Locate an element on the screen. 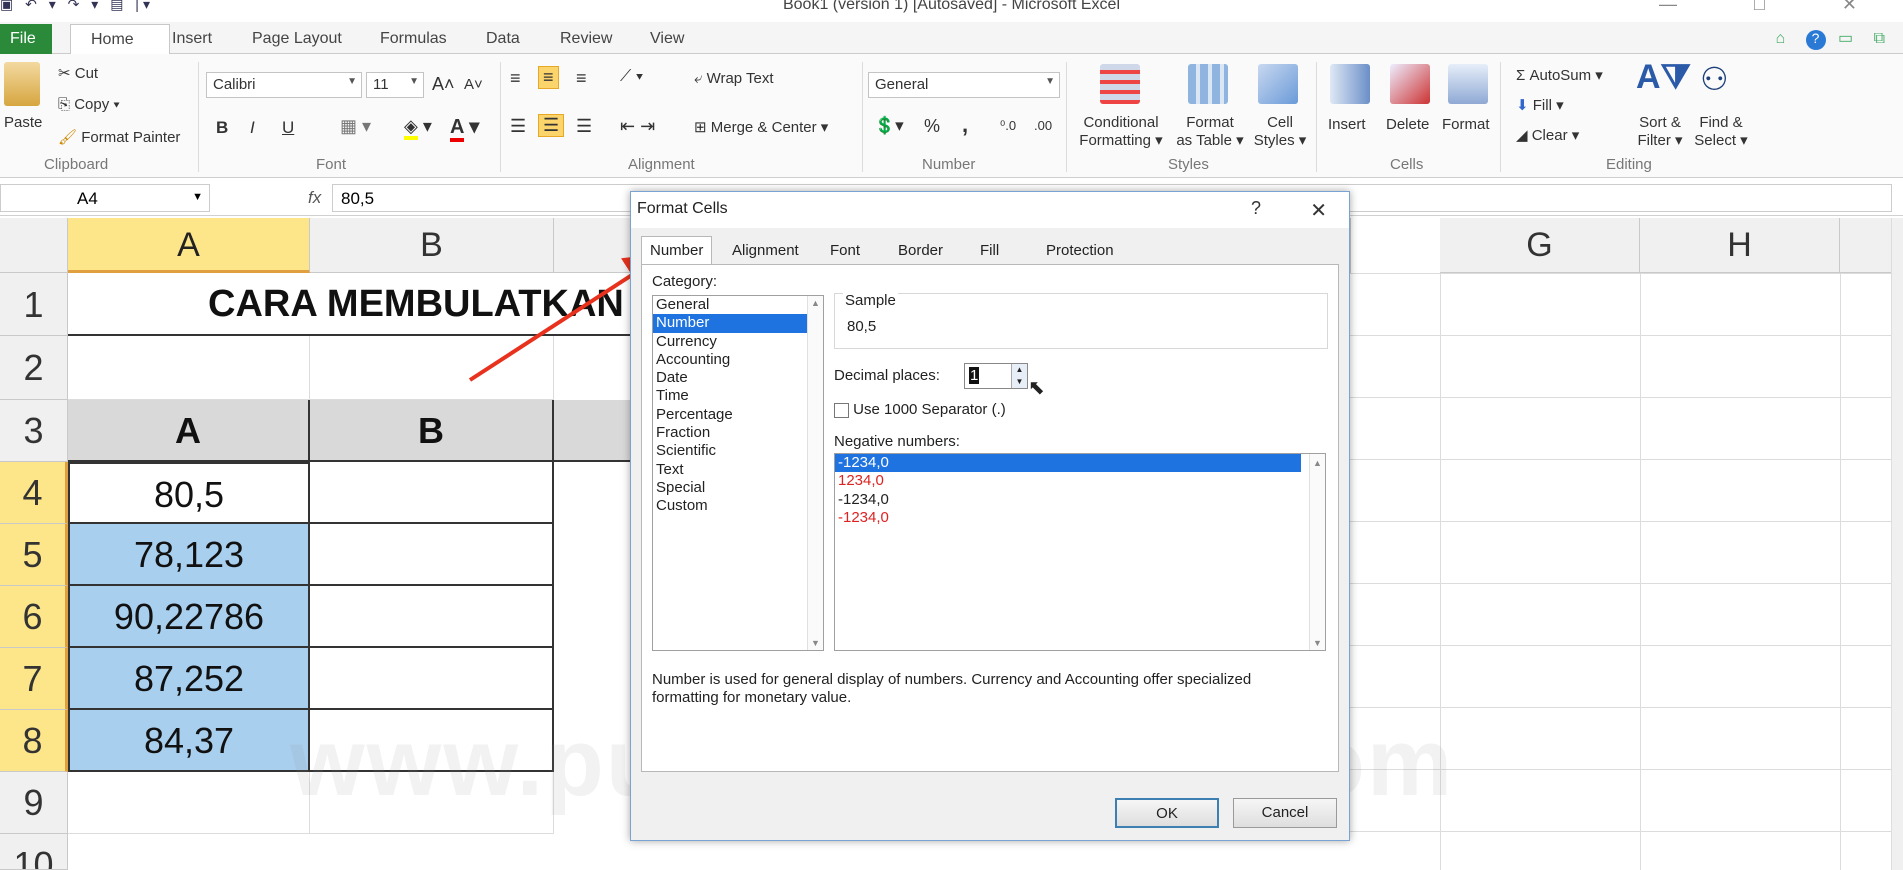 This screenshot has height=870, width=1903. negative-numbers-label: Negative numbers: is located at coordinates (897, 441).